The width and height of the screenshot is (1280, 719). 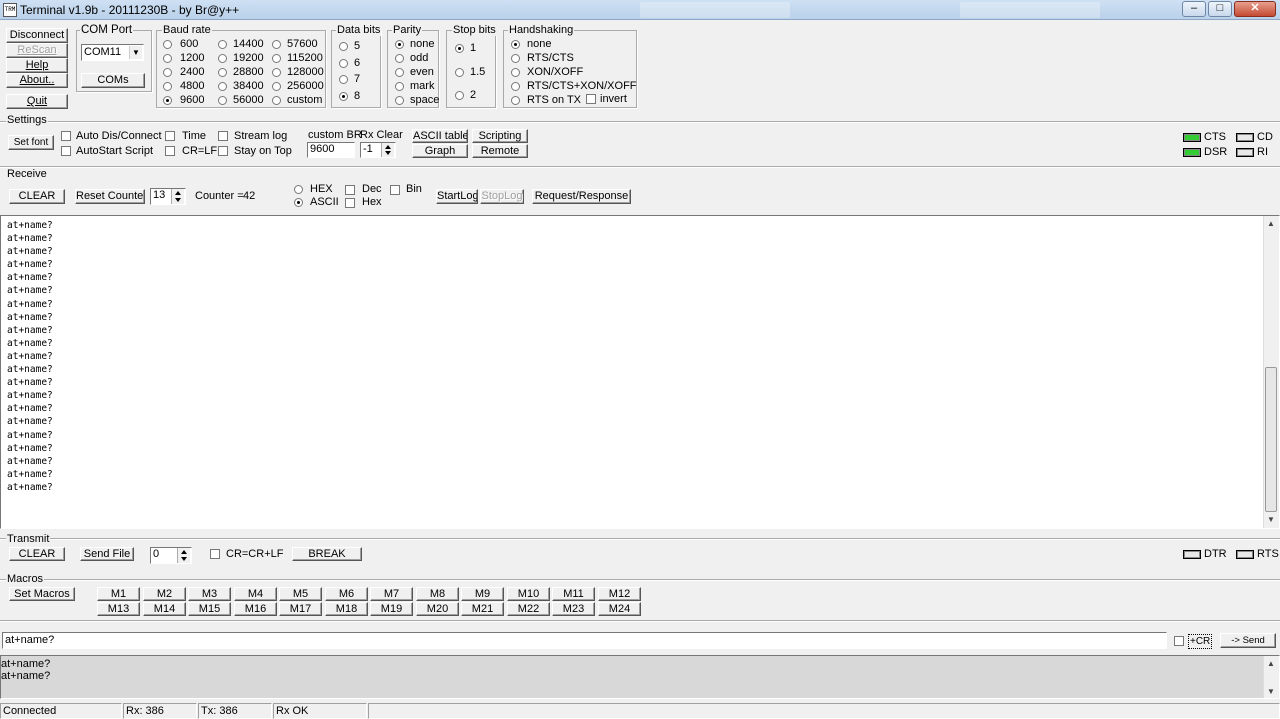 What do you see at coordinates (118, 609) in the screenshot?
I see `macro-m13-button: M13` at bounding box center [118, 609].